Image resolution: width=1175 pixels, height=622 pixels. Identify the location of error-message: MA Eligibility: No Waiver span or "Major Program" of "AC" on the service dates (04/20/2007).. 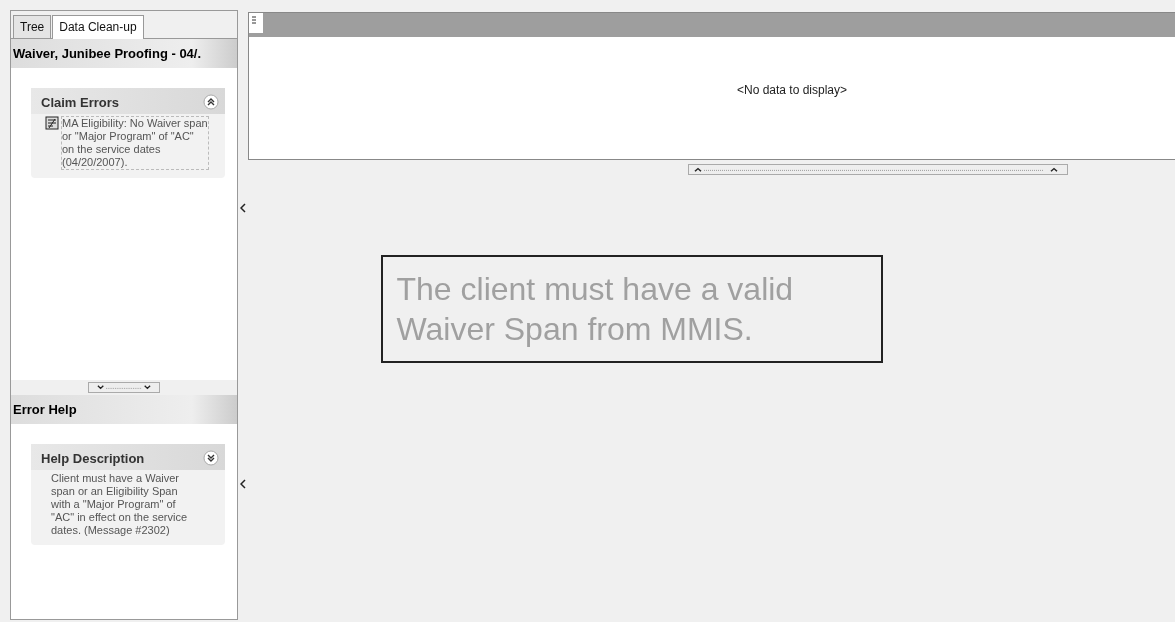
(135, 143).